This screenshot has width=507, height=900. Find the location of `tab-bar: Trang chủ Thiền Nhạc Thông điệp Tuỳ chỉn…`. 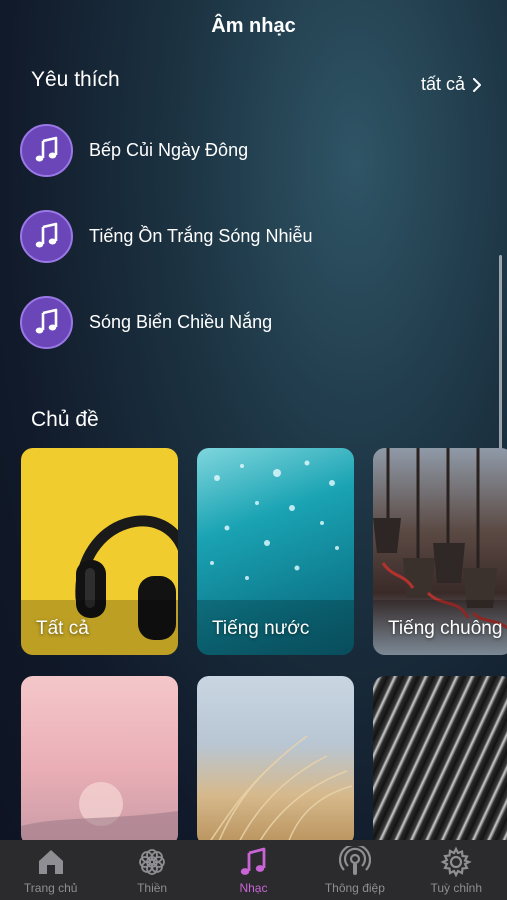

tab-bar: Trang chủ Thiền Nhạc Thông điệp Tuỳ chỉn… is located at coordinates (253, 870).